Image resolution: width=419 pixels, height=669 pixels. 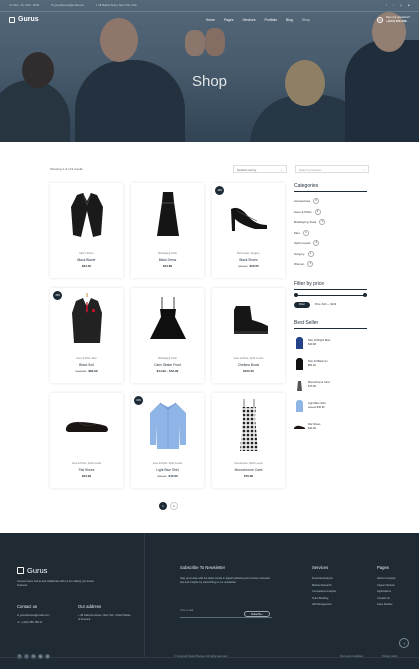 What do you see at coordinates (331, 343) in the screenshot?
I see `best-seller-item: Slim Fit Bright Blue $43.98` at bounding box center [331, 343].